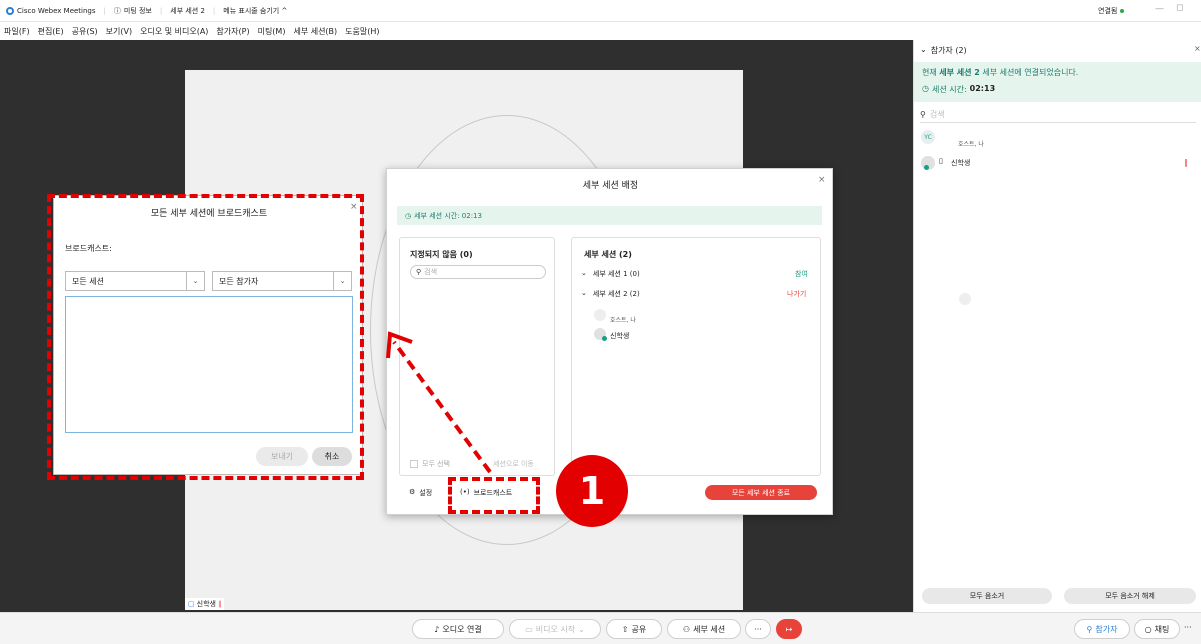  What do you see at coordinates (610, 294) in the screenshot?
I see `session-2-row: ⌄ 세부 세션 2 (2)` at bounding box center [610, 294].